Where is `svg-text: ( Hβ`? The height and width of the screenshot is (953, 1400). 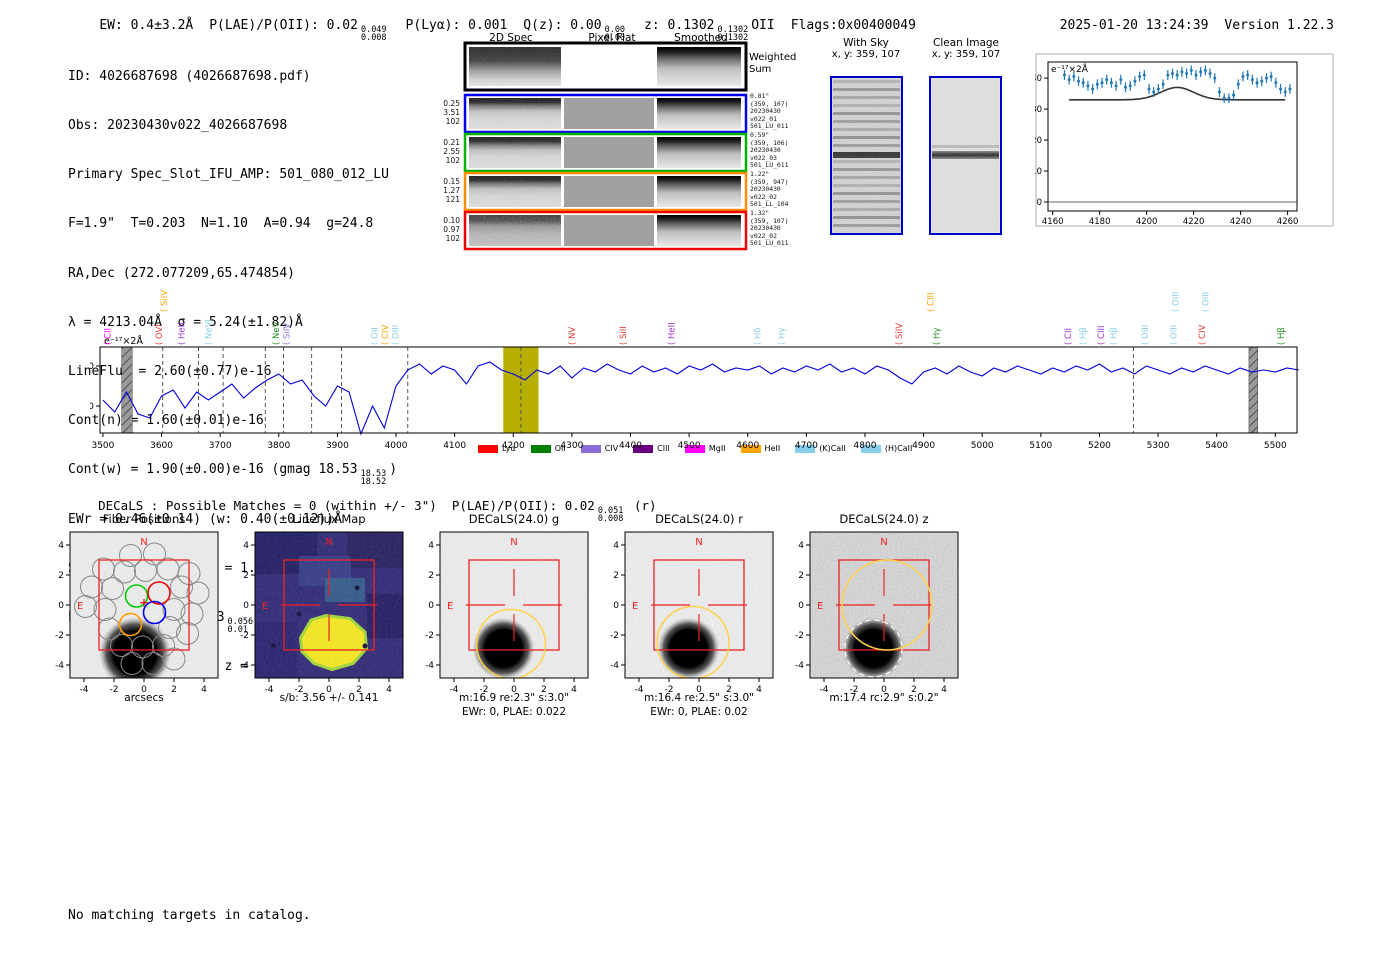 svg-text: ( Hβ is located at coordinates (1282, 336).